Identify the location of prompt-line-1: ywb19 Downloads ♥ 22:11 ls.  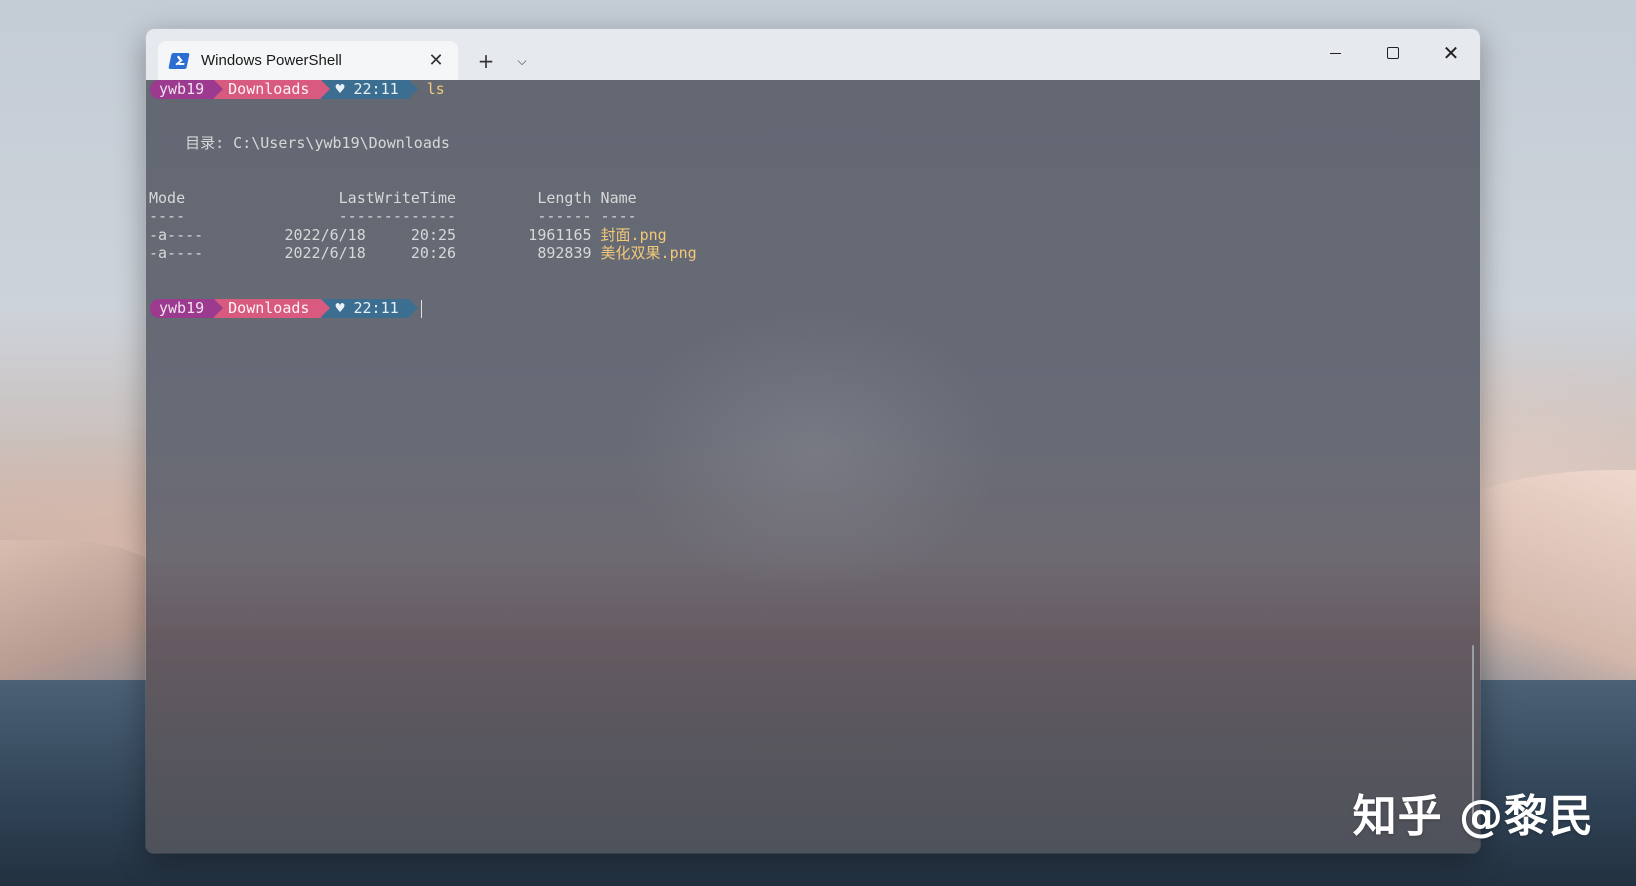
(297, 89).